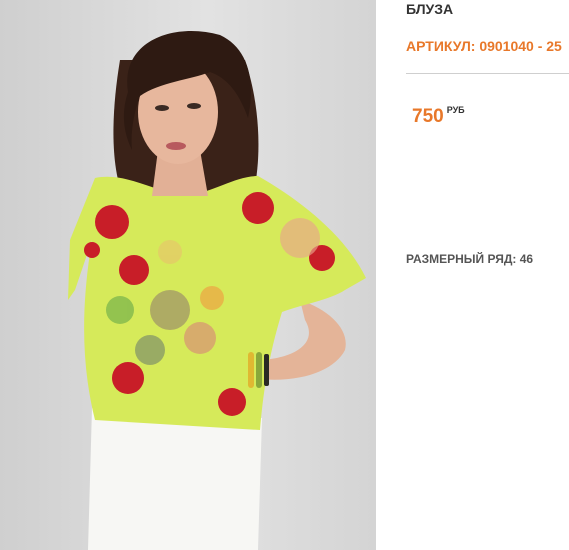  I want to click on model-lips, so click(176, 146).